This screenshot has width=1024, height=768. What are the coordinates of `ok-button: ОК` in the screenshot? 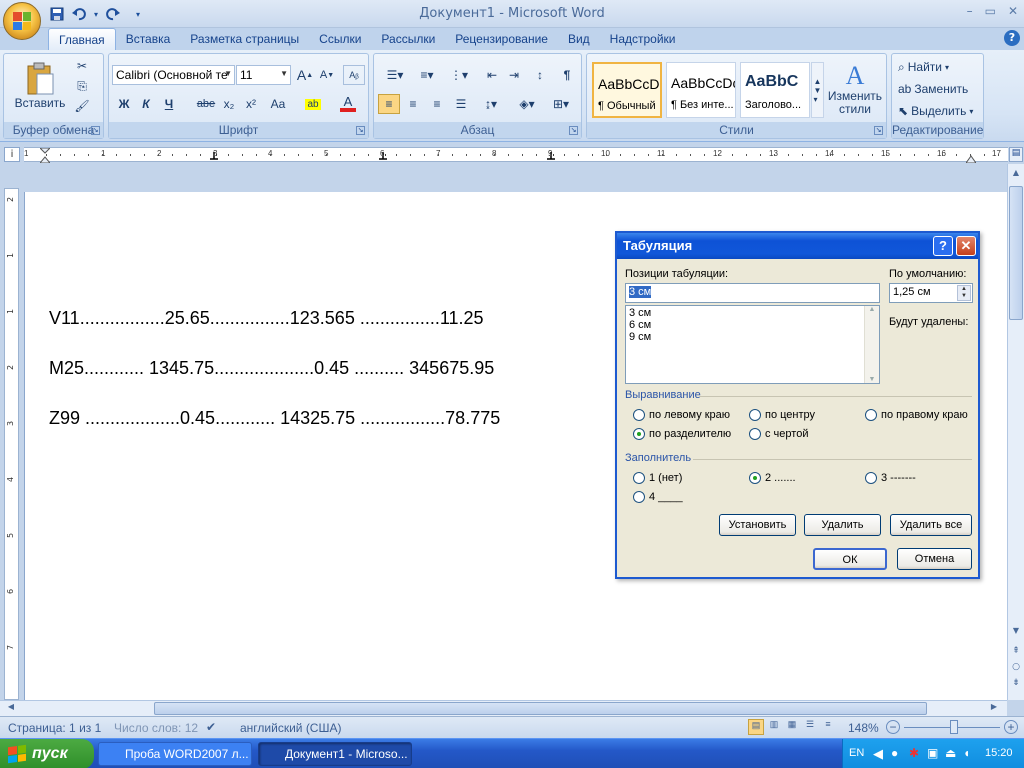 It's located at (850, 559).